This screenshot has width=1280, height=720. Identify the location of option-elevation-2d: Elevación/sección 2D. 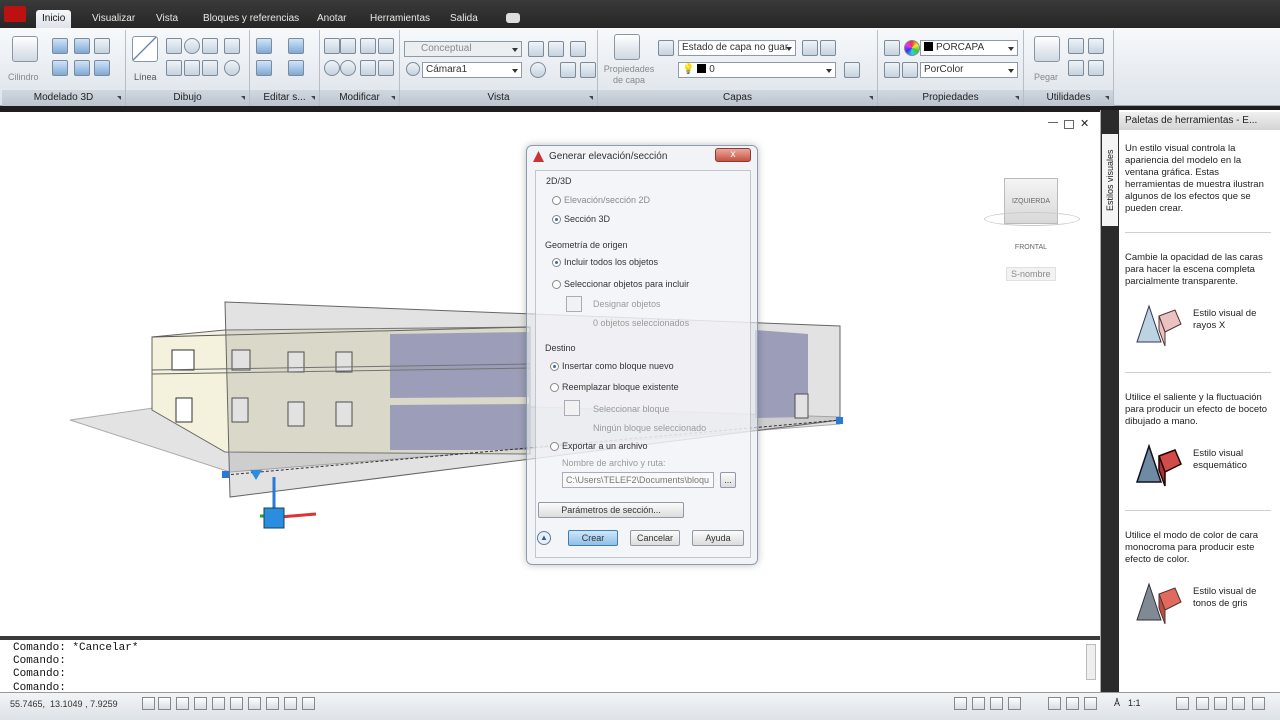
(601, 200).